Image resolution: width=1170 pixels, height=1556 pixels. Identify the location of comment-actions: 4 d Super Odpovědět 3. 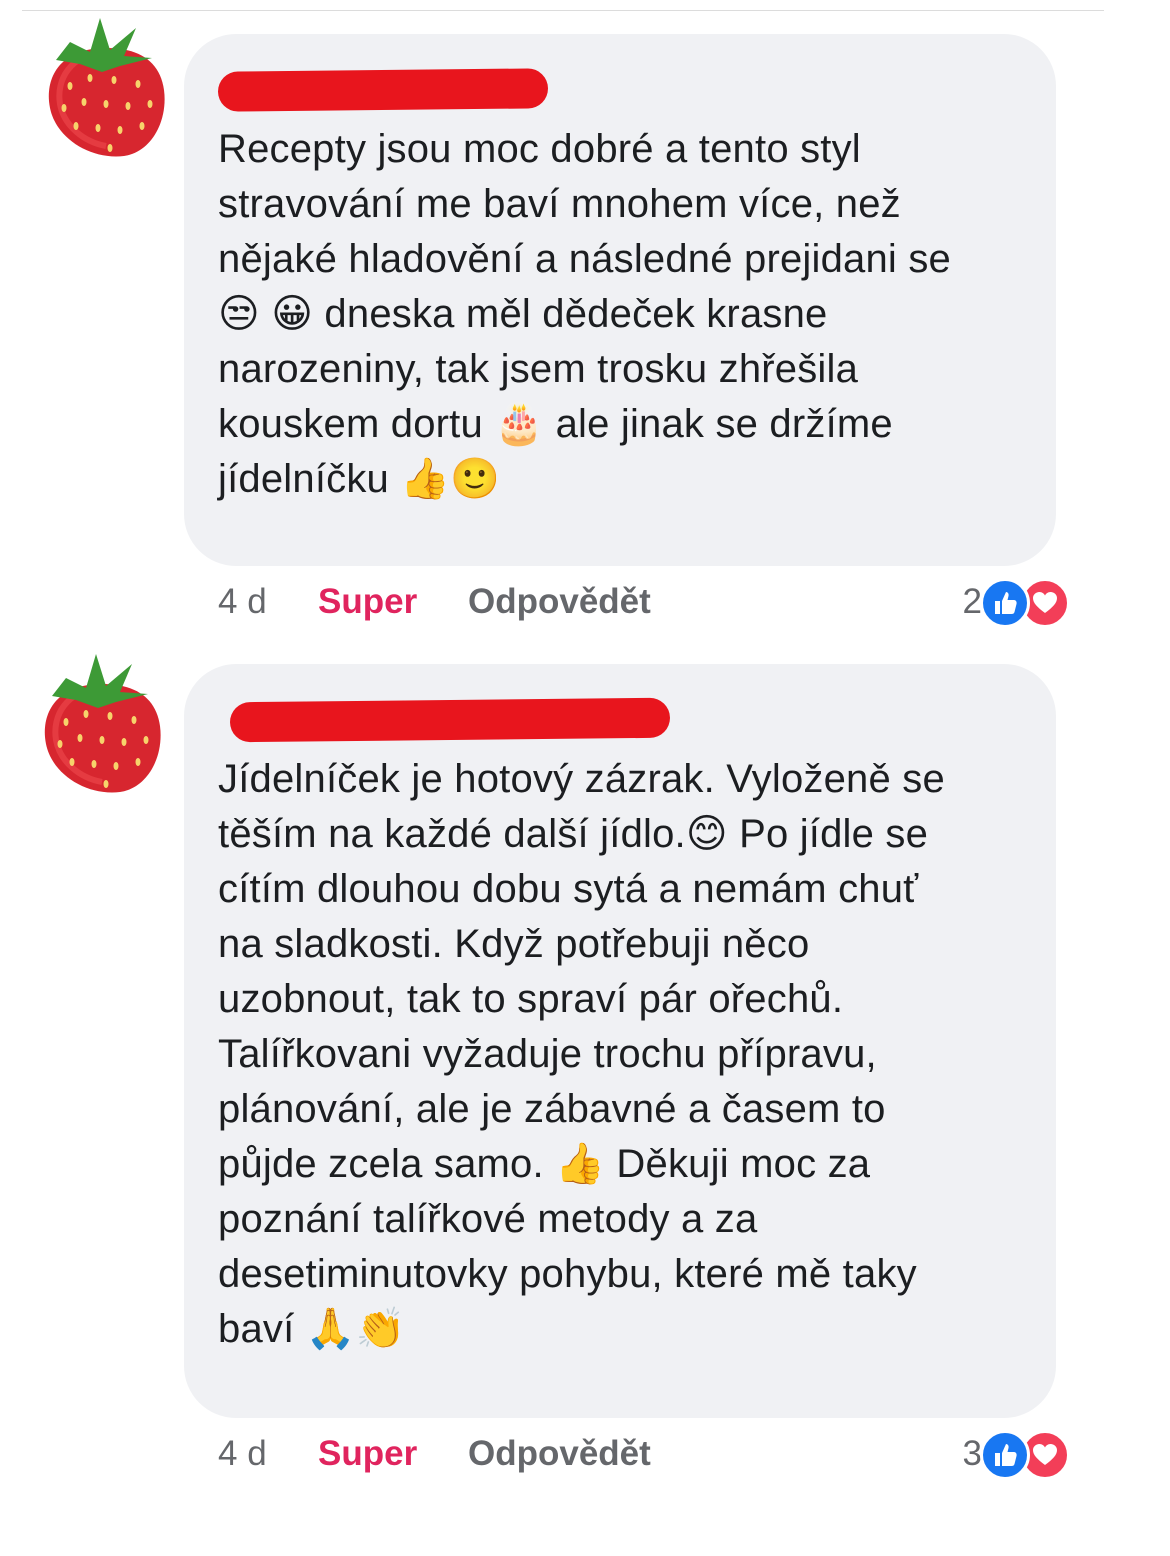
(648, 1454).